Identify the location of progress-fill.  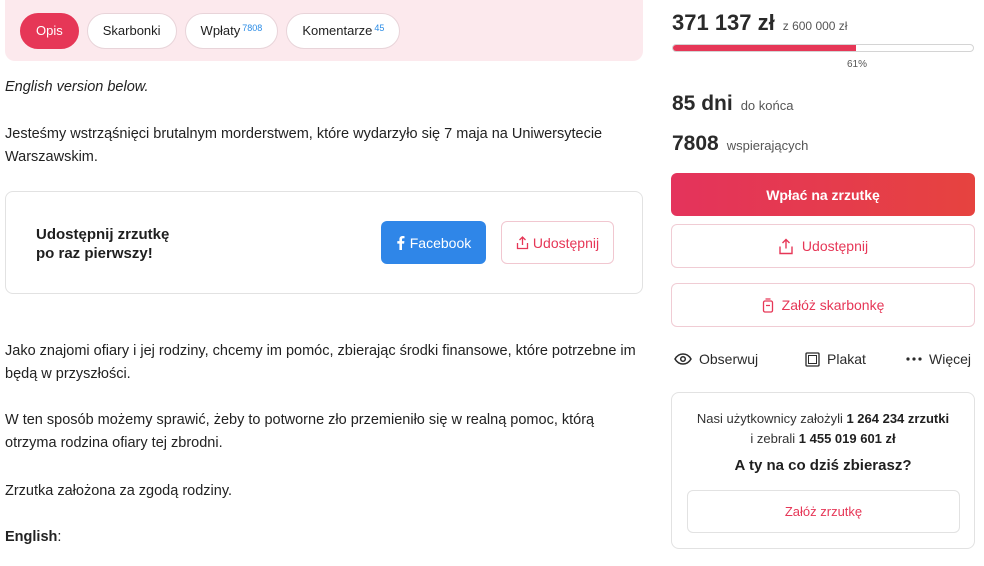
(764, 48).